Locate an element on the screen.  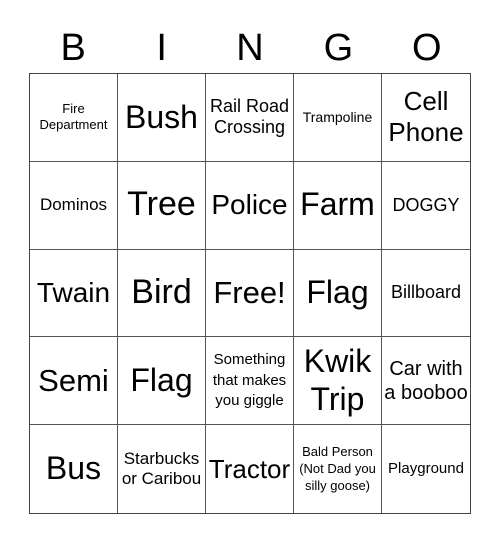
bingo-cell: Starbucks or Caribou is located at coordinates (162, 469).